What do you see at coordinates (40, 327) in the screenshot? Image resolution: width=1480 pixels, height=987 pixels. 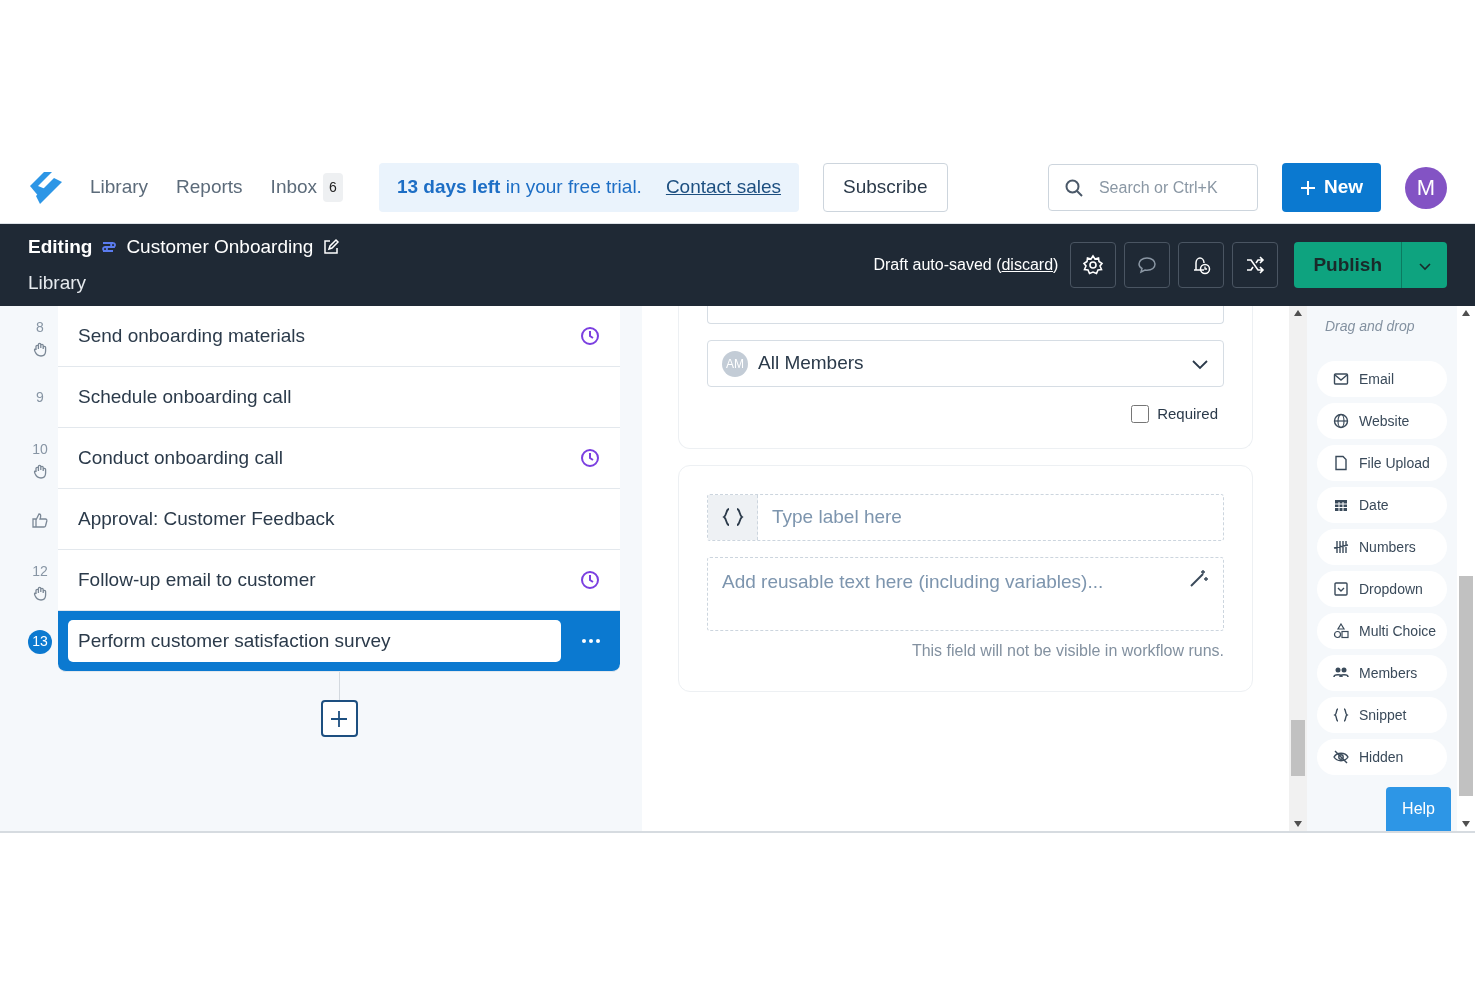 I see `step-number: 8` at bounding box center [40, 327].